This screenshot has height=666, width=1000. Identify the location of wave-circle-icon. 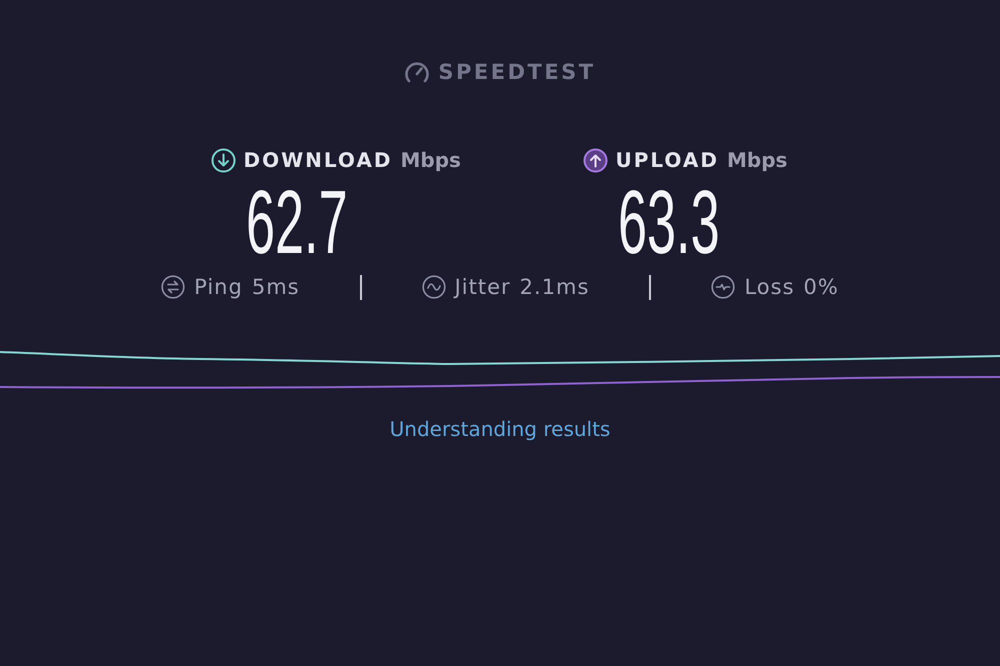
(434, 287).